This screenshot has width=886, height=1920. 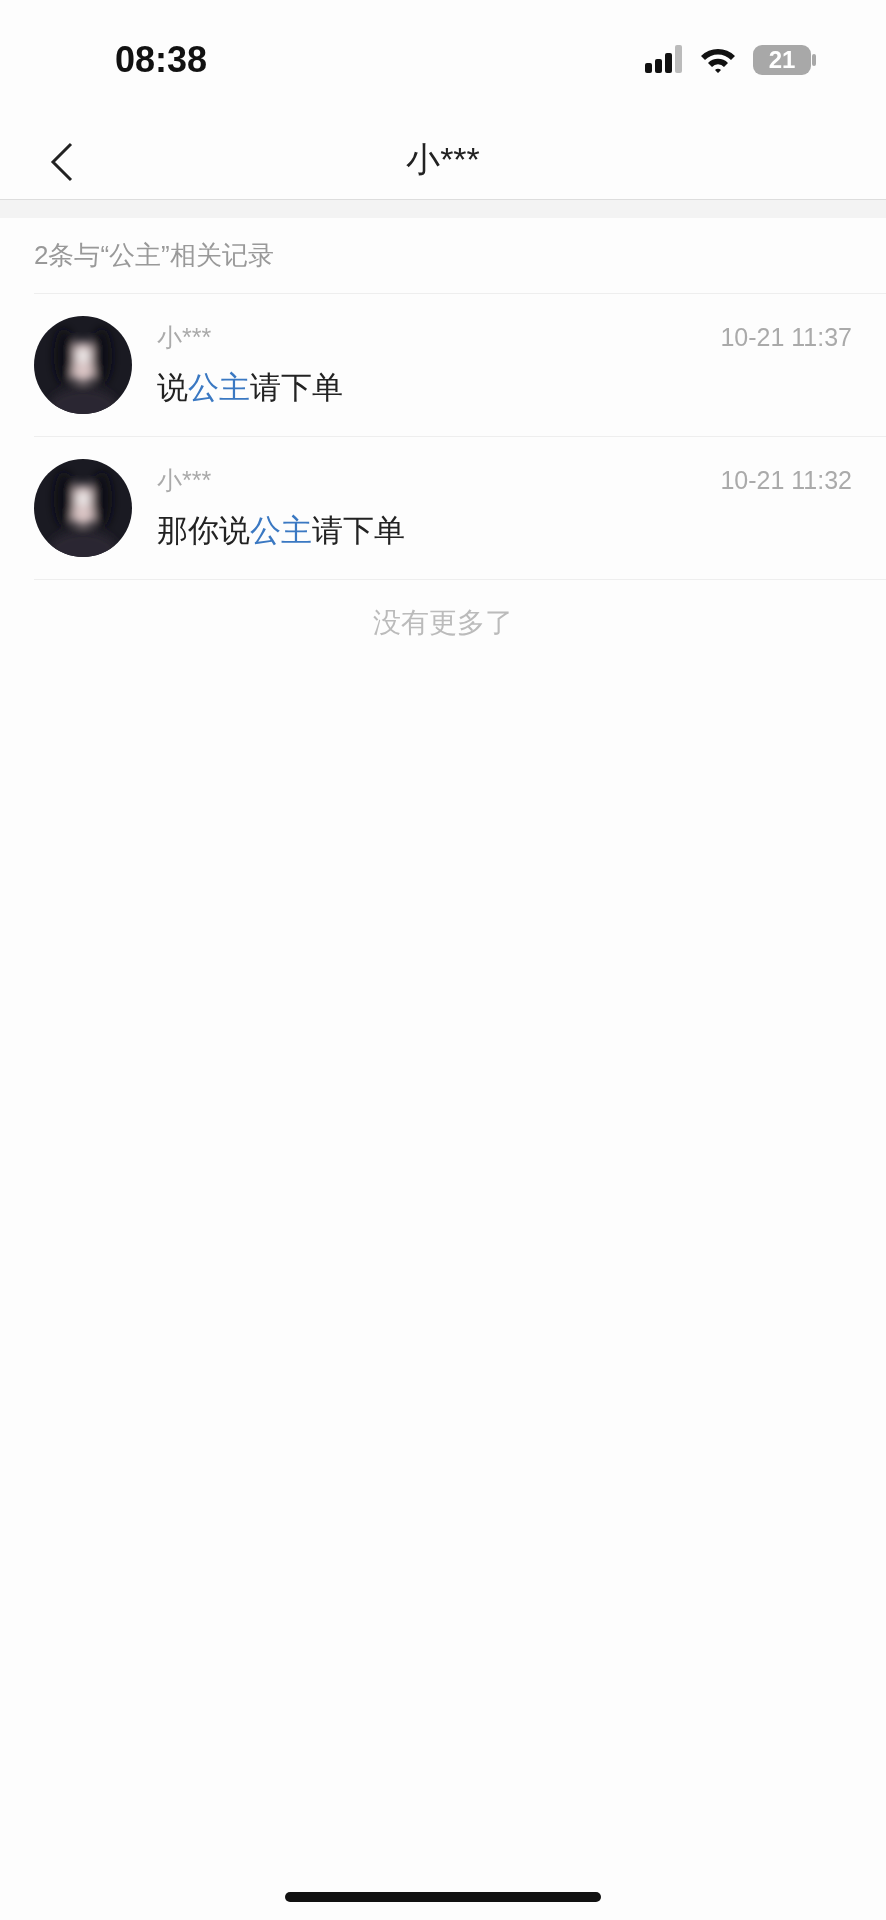 I want to click on status-time: 08:38, so click(x=161, y=60).